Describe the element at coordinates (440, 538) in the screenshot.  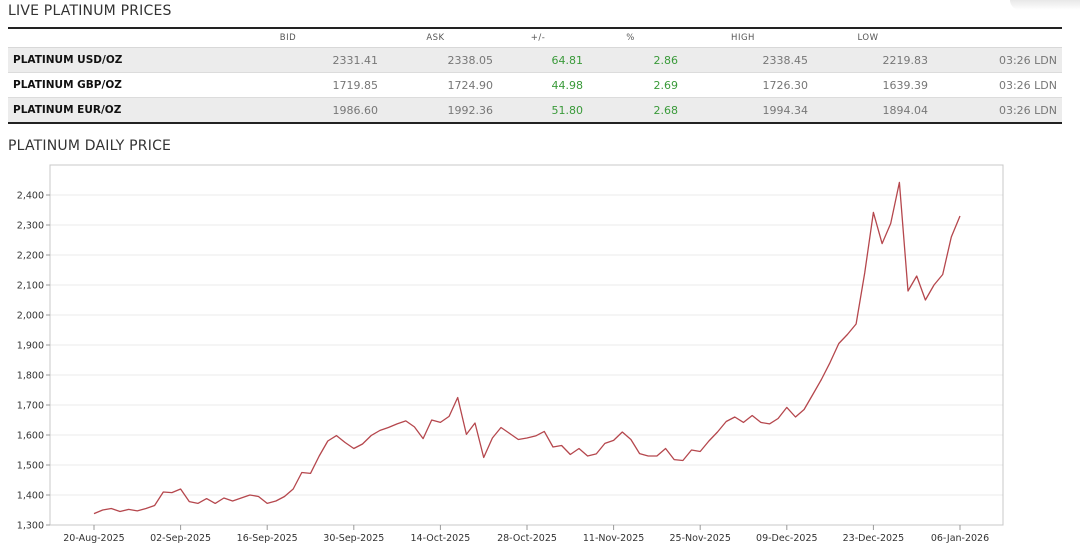
I see `x-tick-label: 14-Oct-2025` at that location.